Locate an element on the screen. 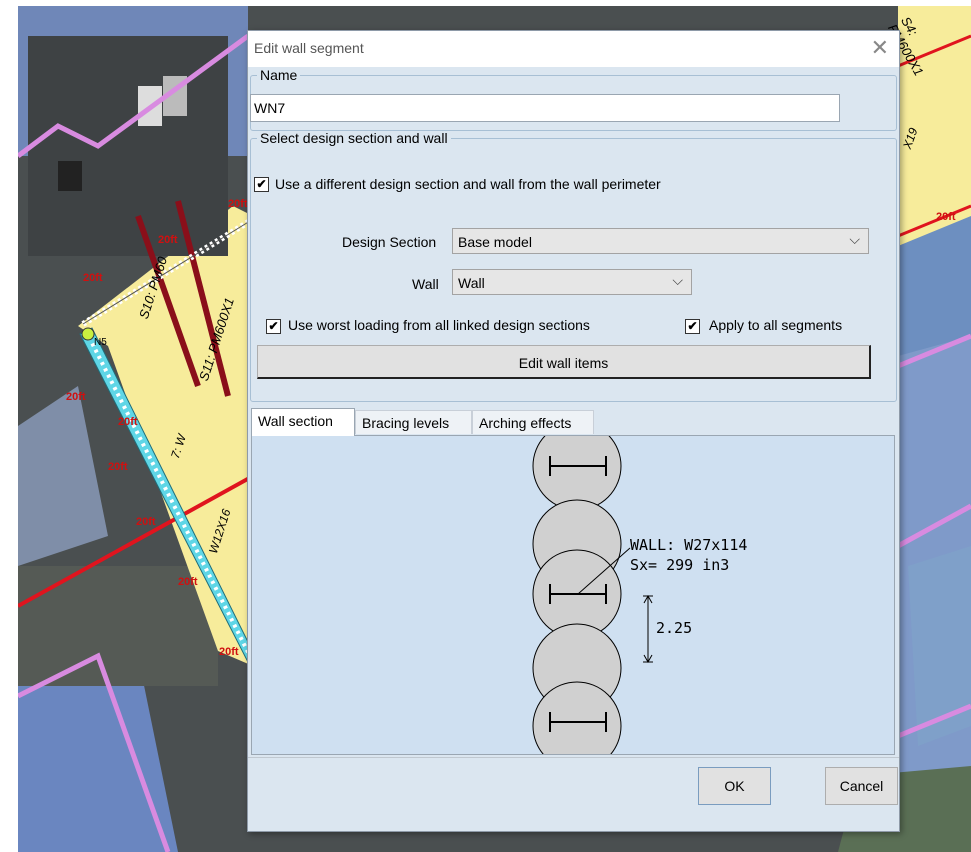 This screenshot has height=852, width=971. tab-bracing-levels: Bracing levels is located at coordinates (413, 422).